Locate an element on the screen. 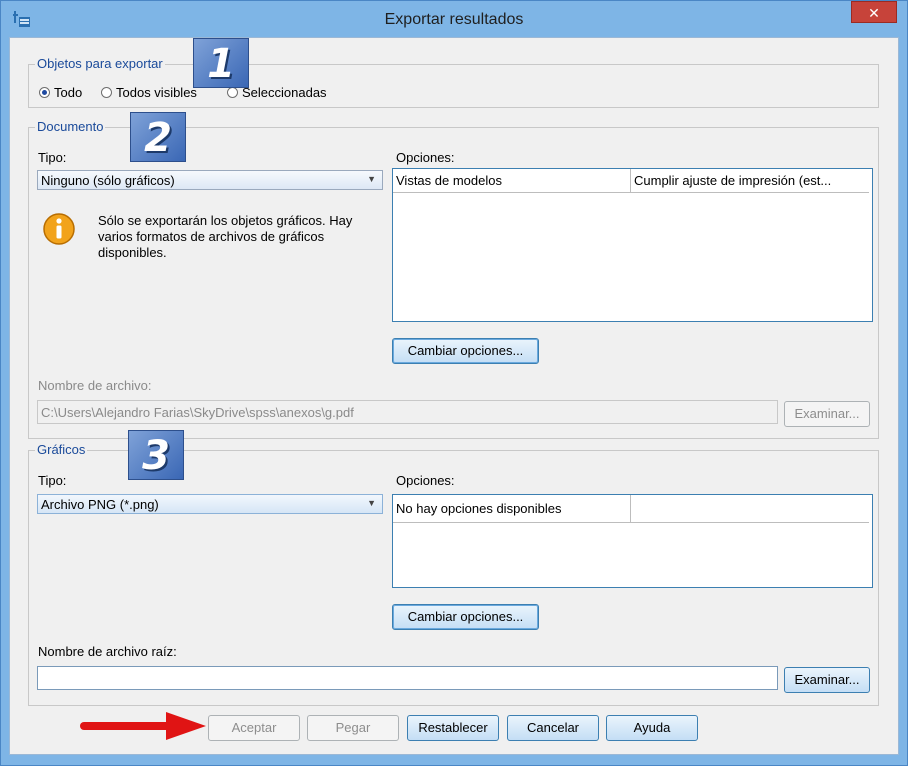 The height and width of the screenshot is (766, 908). filename-label: Nombre de archivo: is located at coordinates (95, 385).